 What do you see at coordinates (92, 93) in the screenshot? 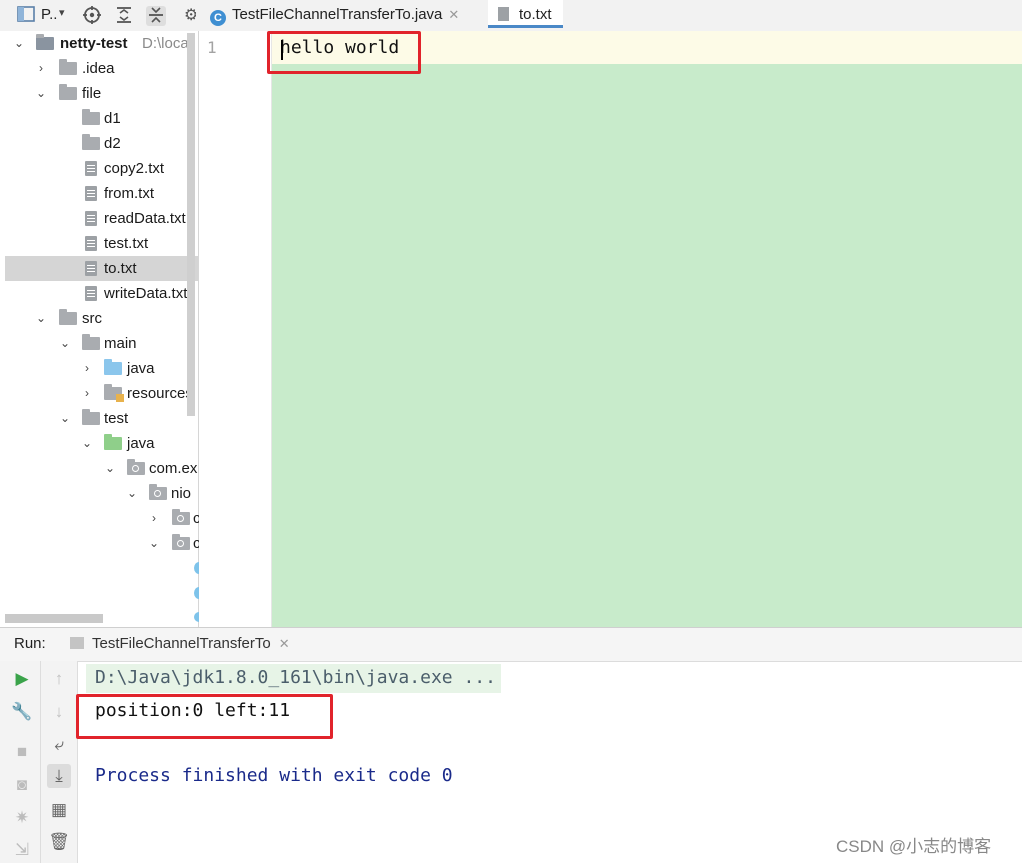
I see `tree-item-label: file` at bounding box center [92, 93].